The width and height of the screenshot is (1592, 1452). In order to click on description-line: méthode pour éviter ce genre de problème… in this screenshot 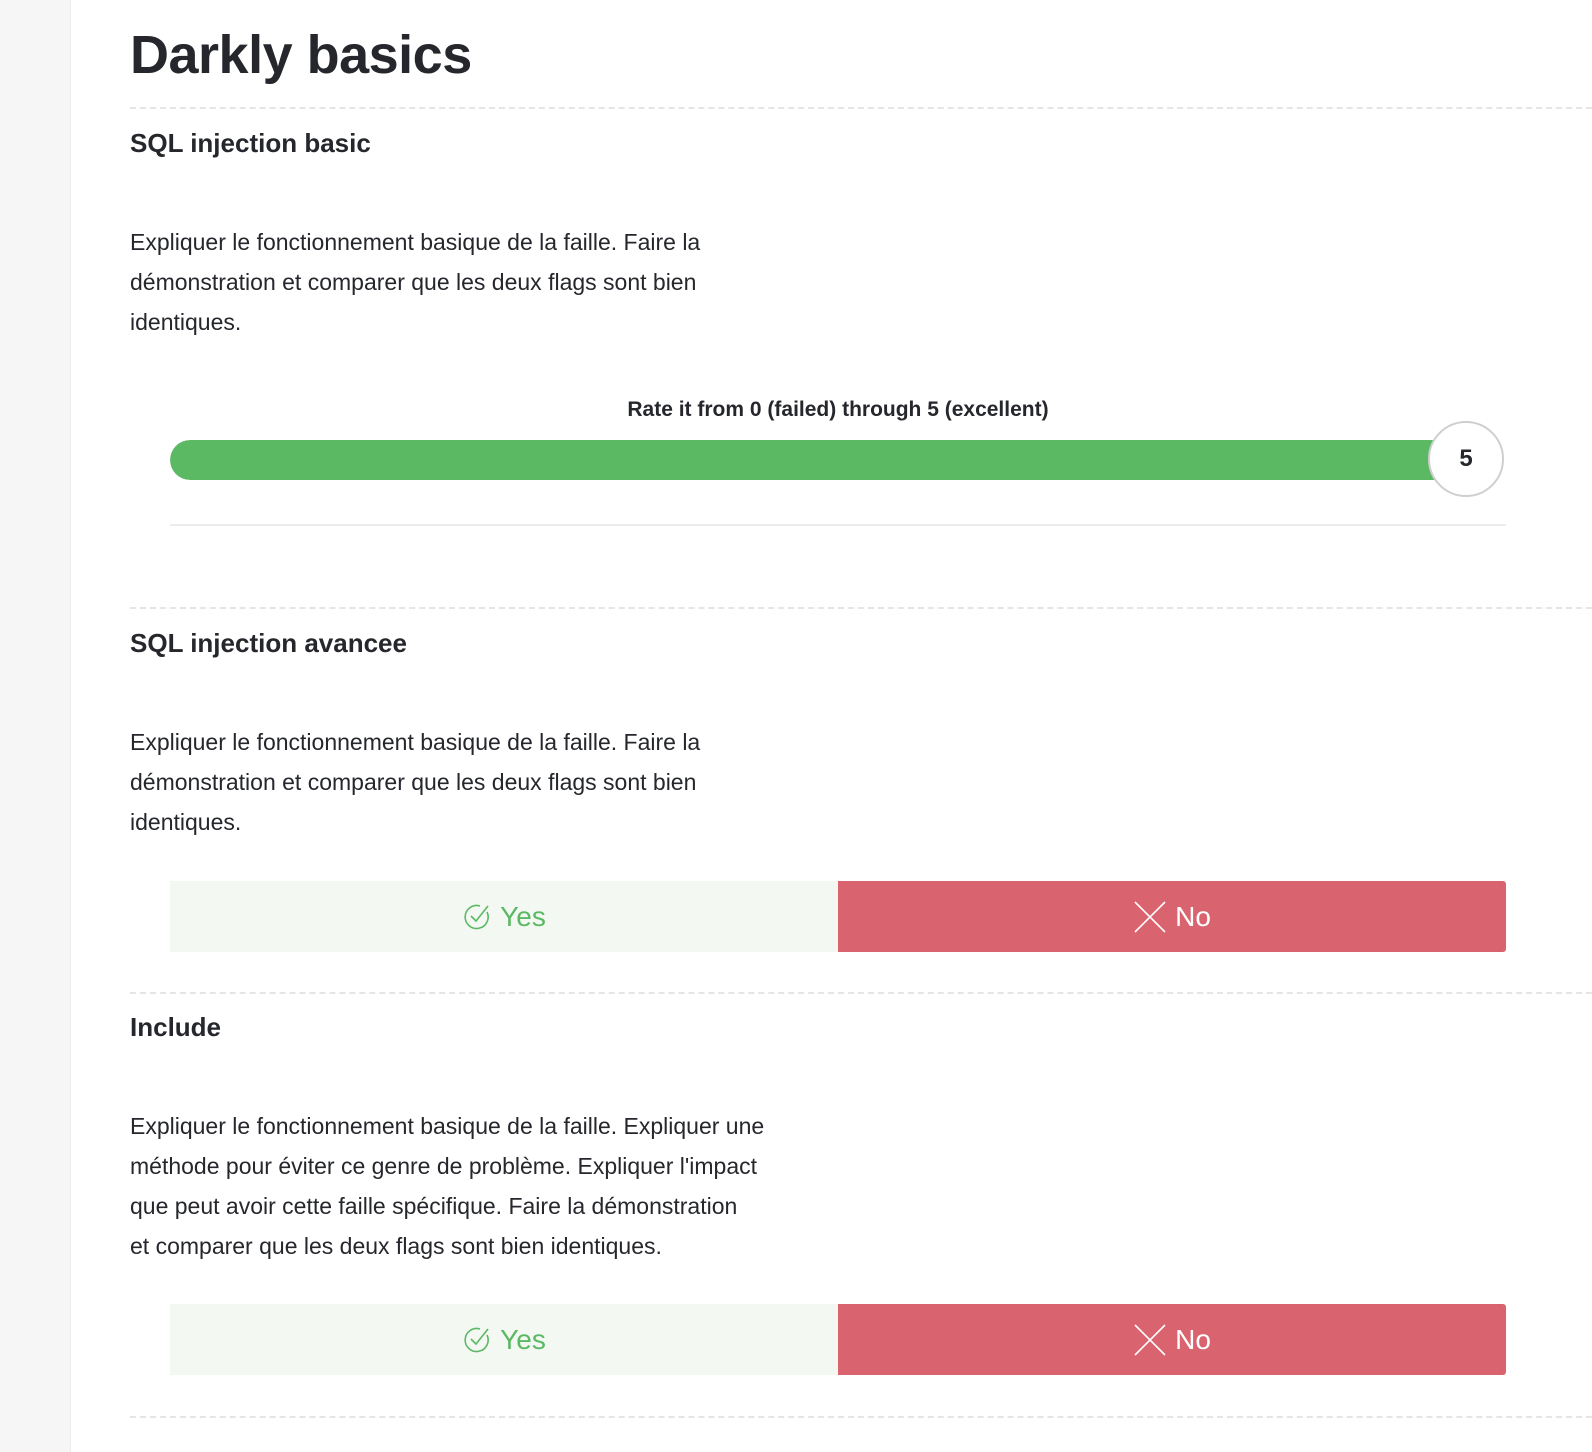, I will do `click(444, 1166)`.